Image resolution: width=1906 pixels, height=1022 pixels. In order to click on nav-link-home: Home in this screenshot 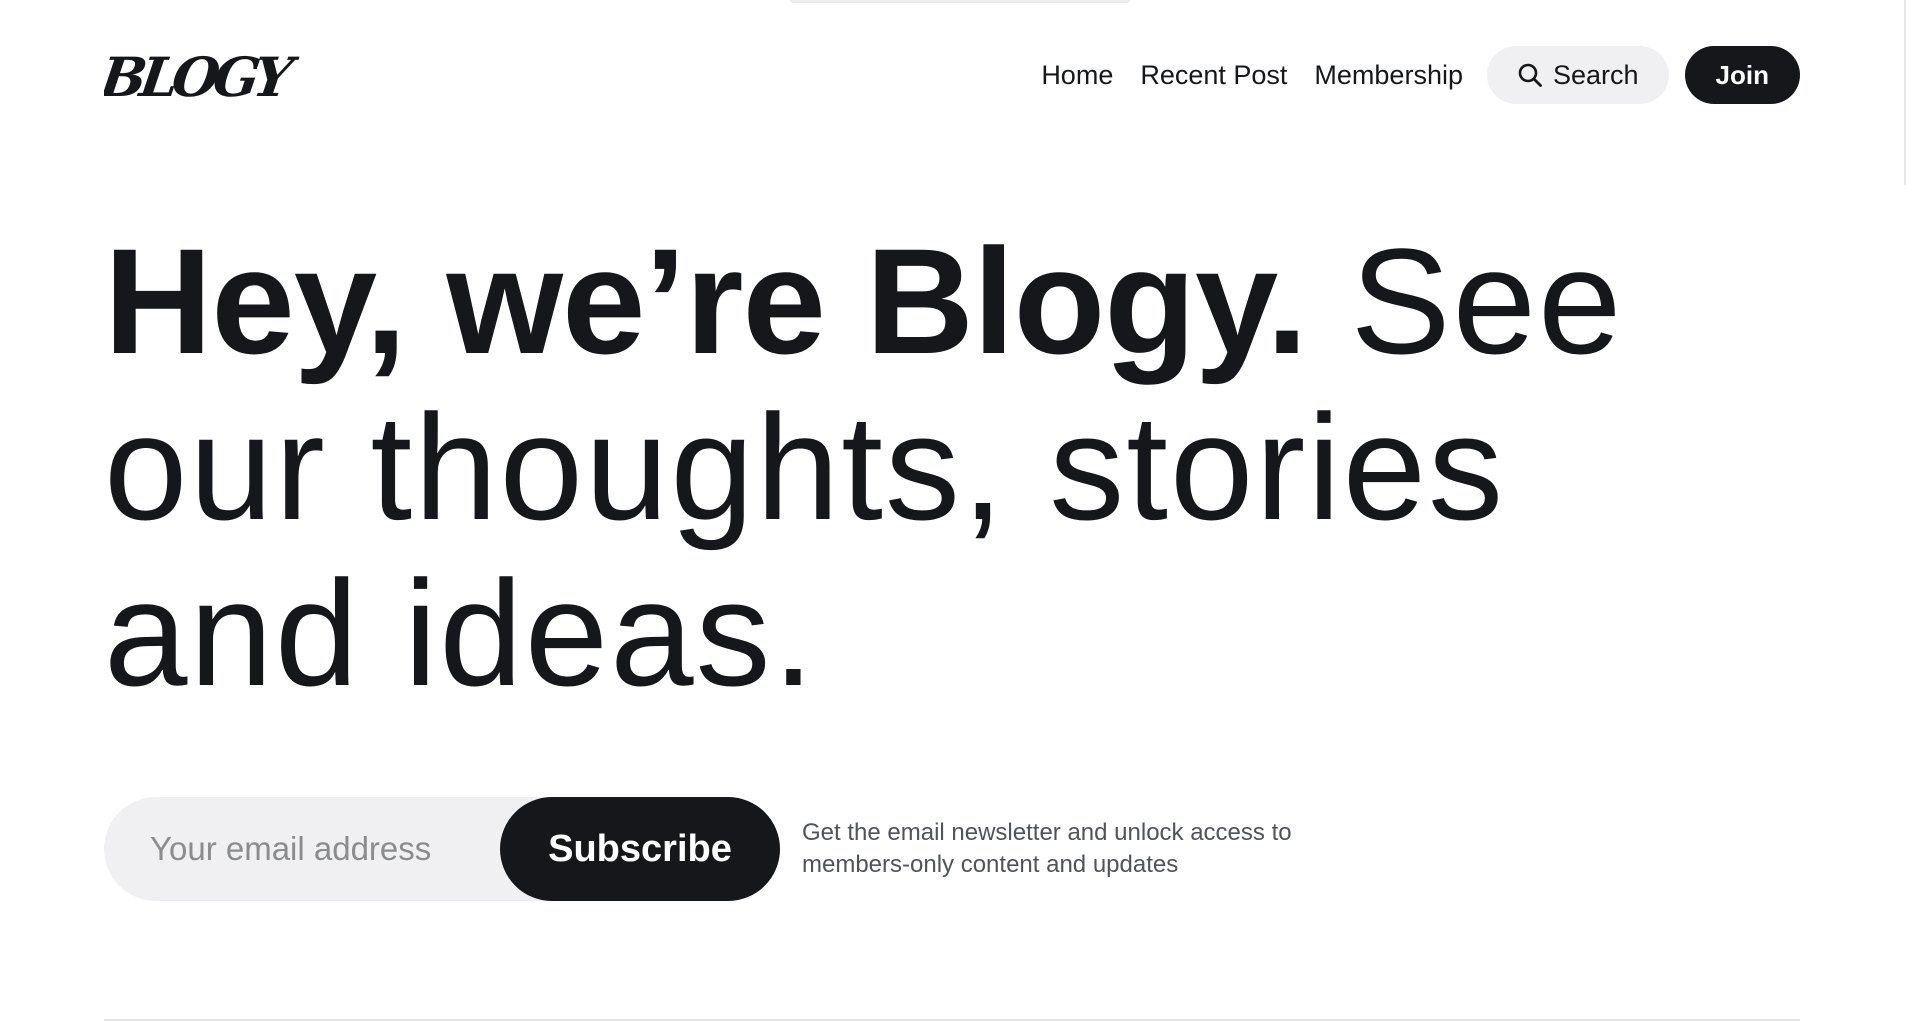, I will do `click(1077, 75)`.